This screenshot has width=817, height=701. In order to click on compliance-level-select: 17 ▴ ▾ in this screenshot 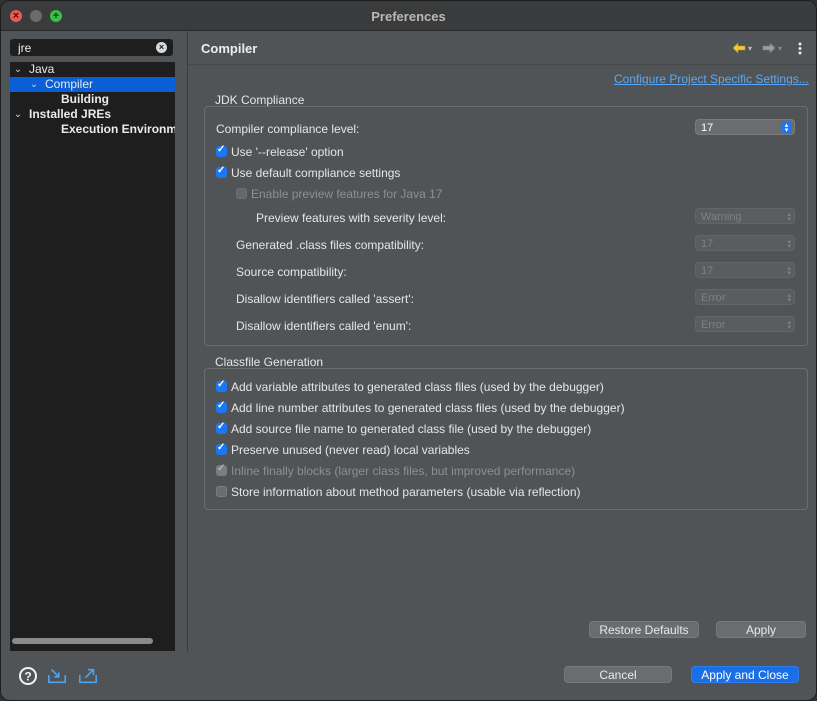, I will do `click(745, 127)`.